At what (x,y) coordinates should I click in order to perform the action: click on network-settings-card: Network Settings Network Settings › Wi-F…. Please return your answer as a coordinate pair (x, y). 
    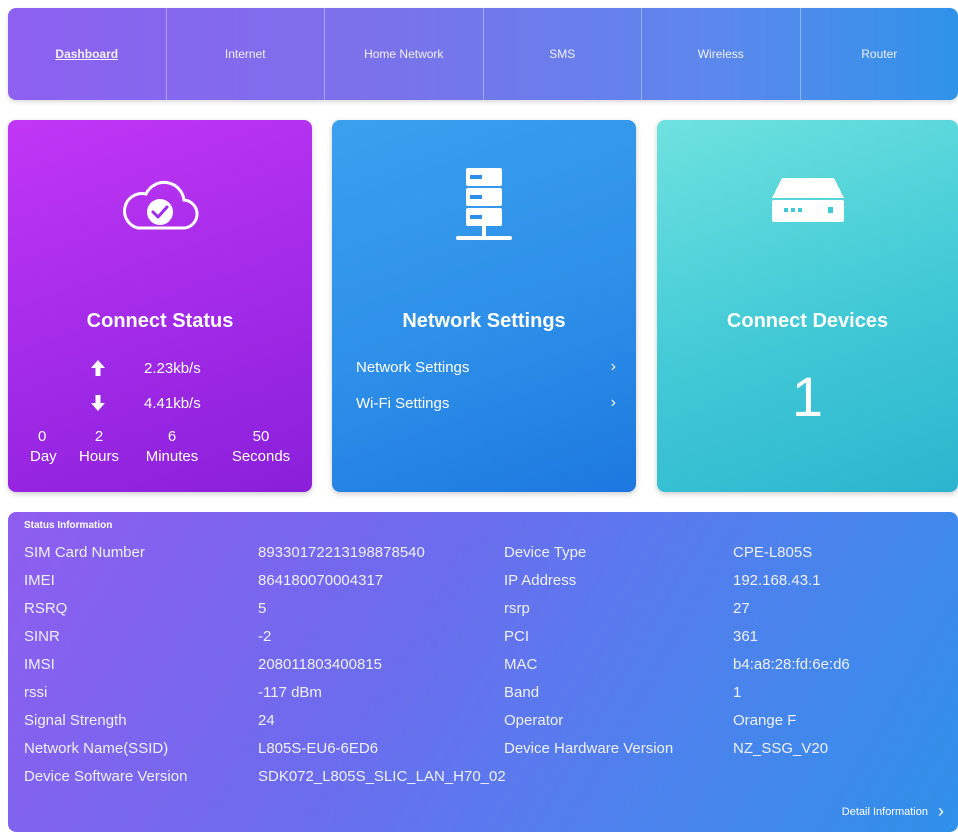
    Looking at the image, I should click on (484, 306).